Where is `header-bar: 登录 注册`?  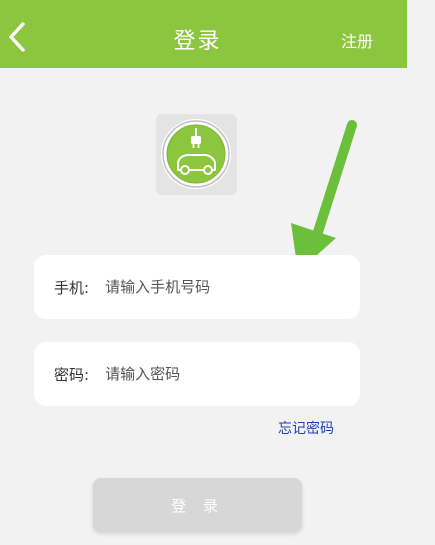
header-bar: 登录 注册 is located at coordinates (203, 34).